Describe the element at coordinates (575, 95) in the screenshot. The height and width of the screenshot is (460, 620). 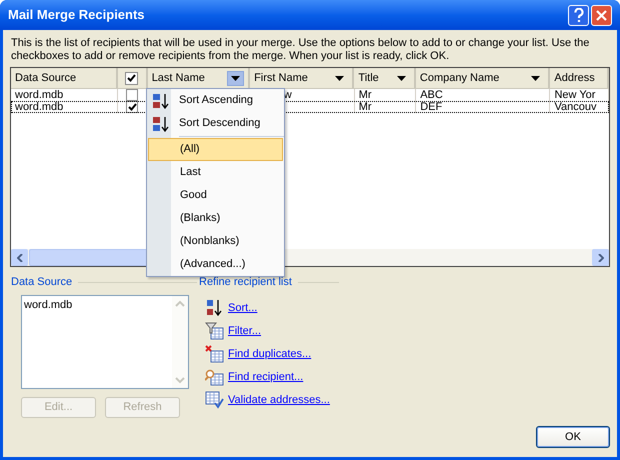
I see `table-cell: New Yor` at that location.